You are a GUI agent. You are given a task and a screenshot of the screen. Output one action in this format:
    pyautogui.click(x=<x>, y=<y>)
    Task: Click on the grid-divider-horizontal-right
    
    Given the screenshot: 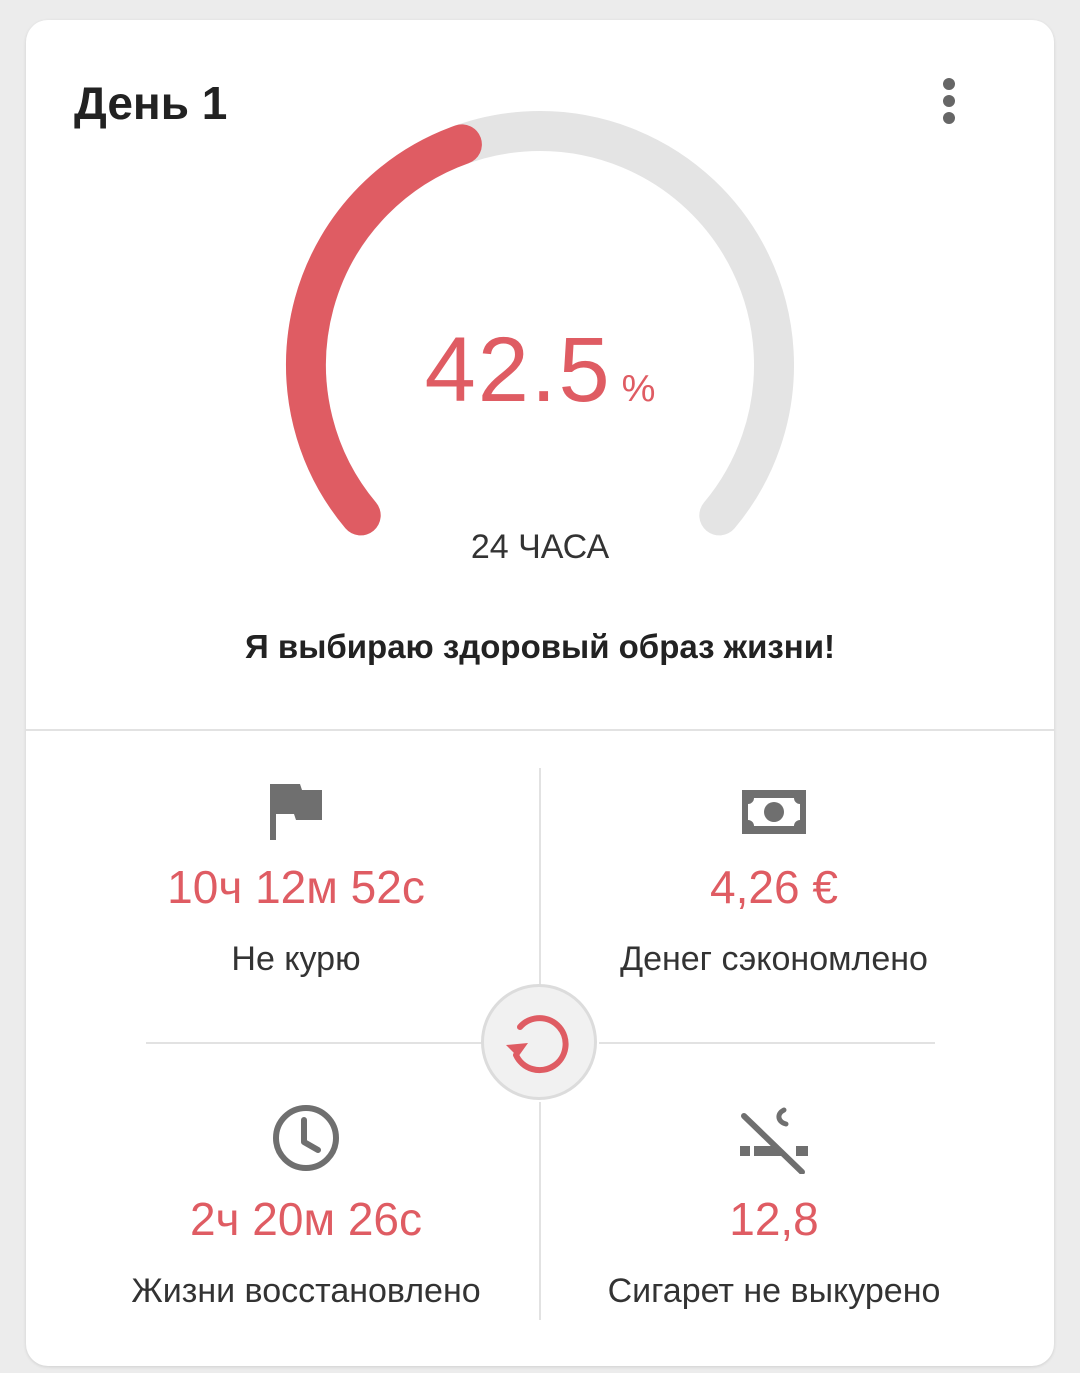 What is the action you would take?
    pyautogui.click(x=767, y=1043)
    